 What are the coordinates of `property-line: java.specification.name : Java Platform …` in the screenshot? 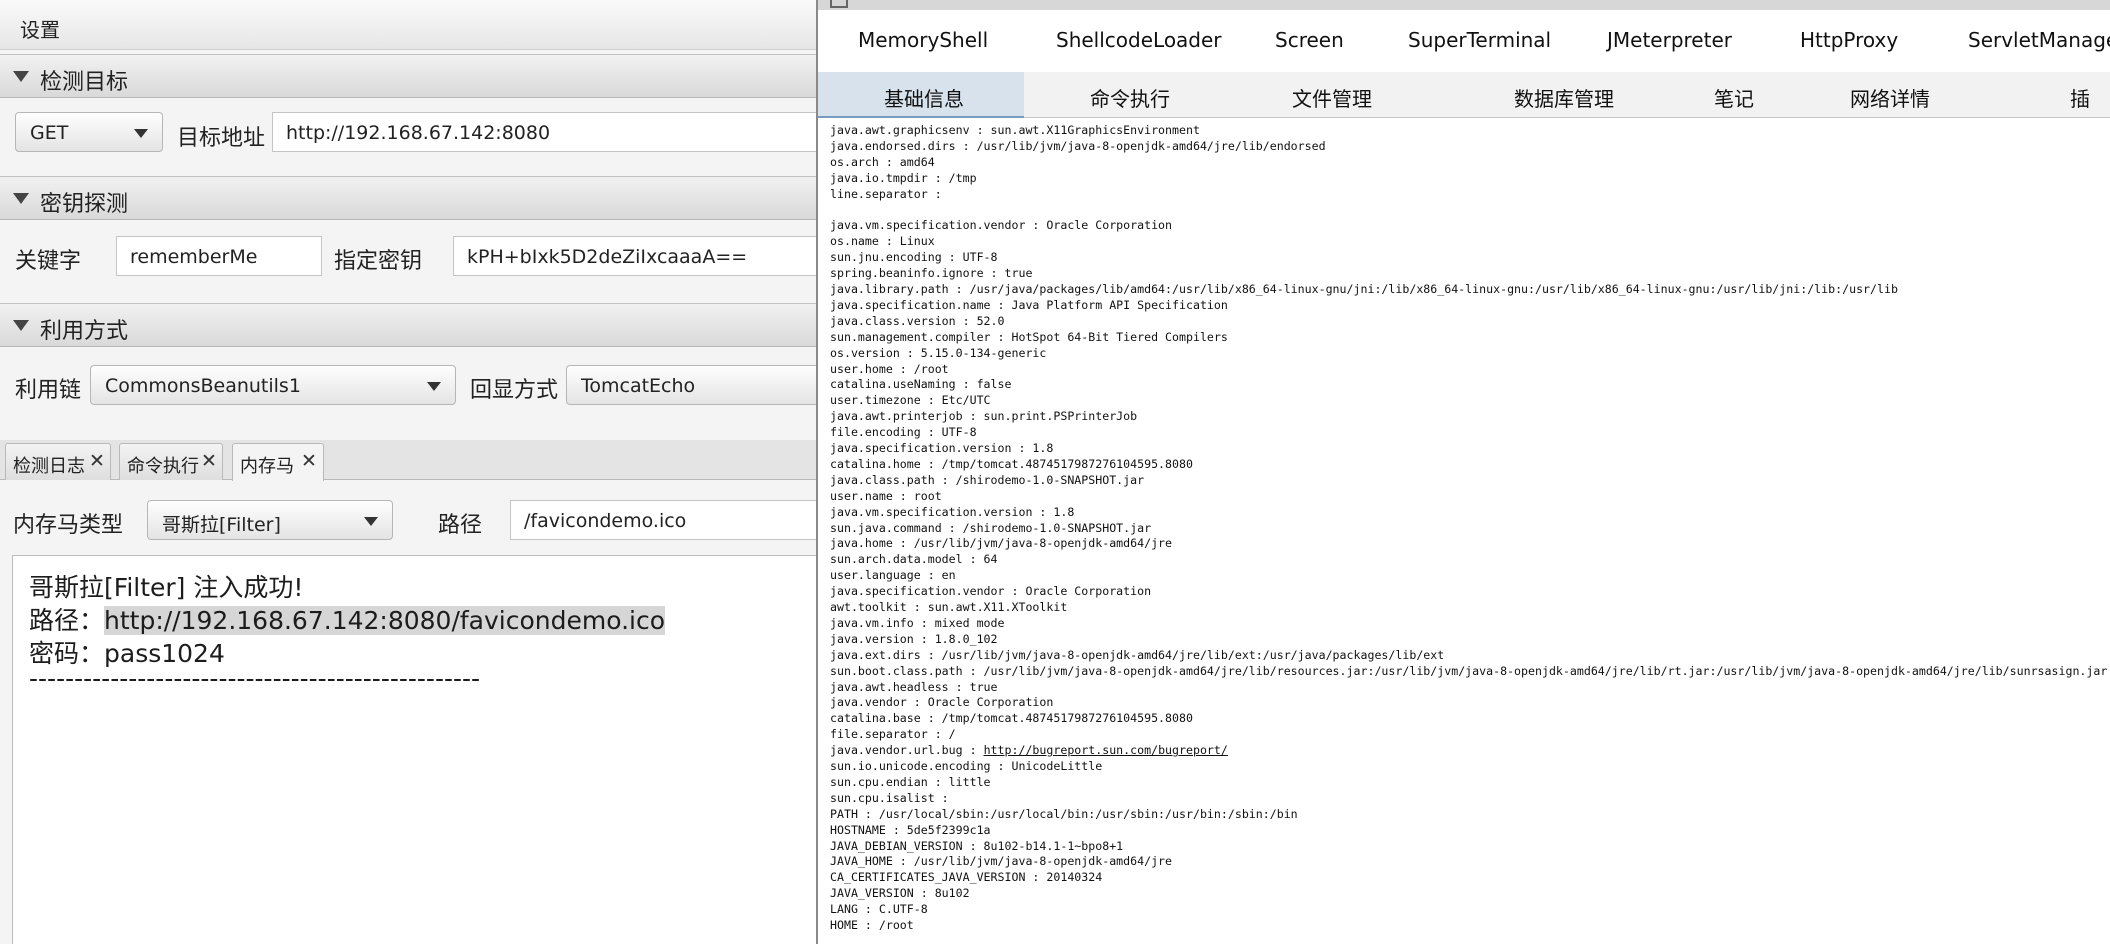 It's located at (1029, 304).